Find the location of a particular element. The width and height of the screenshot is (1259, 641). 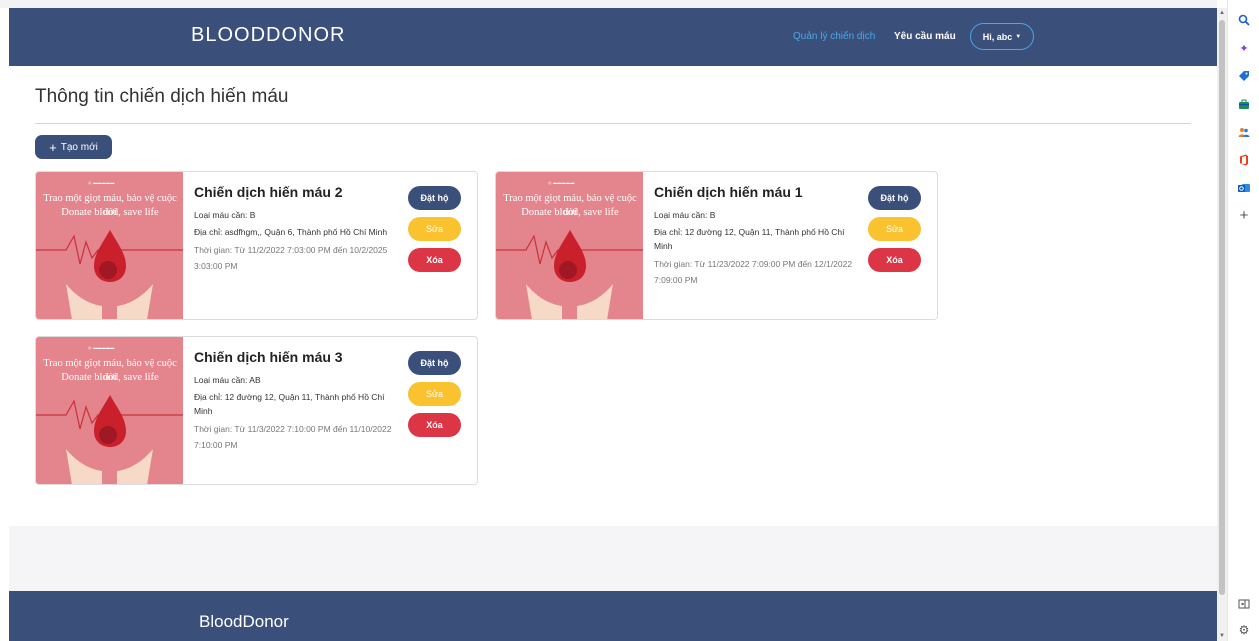

page-title: Thông tin chiến dịch hiến máu is located at coordinates (162, 96).